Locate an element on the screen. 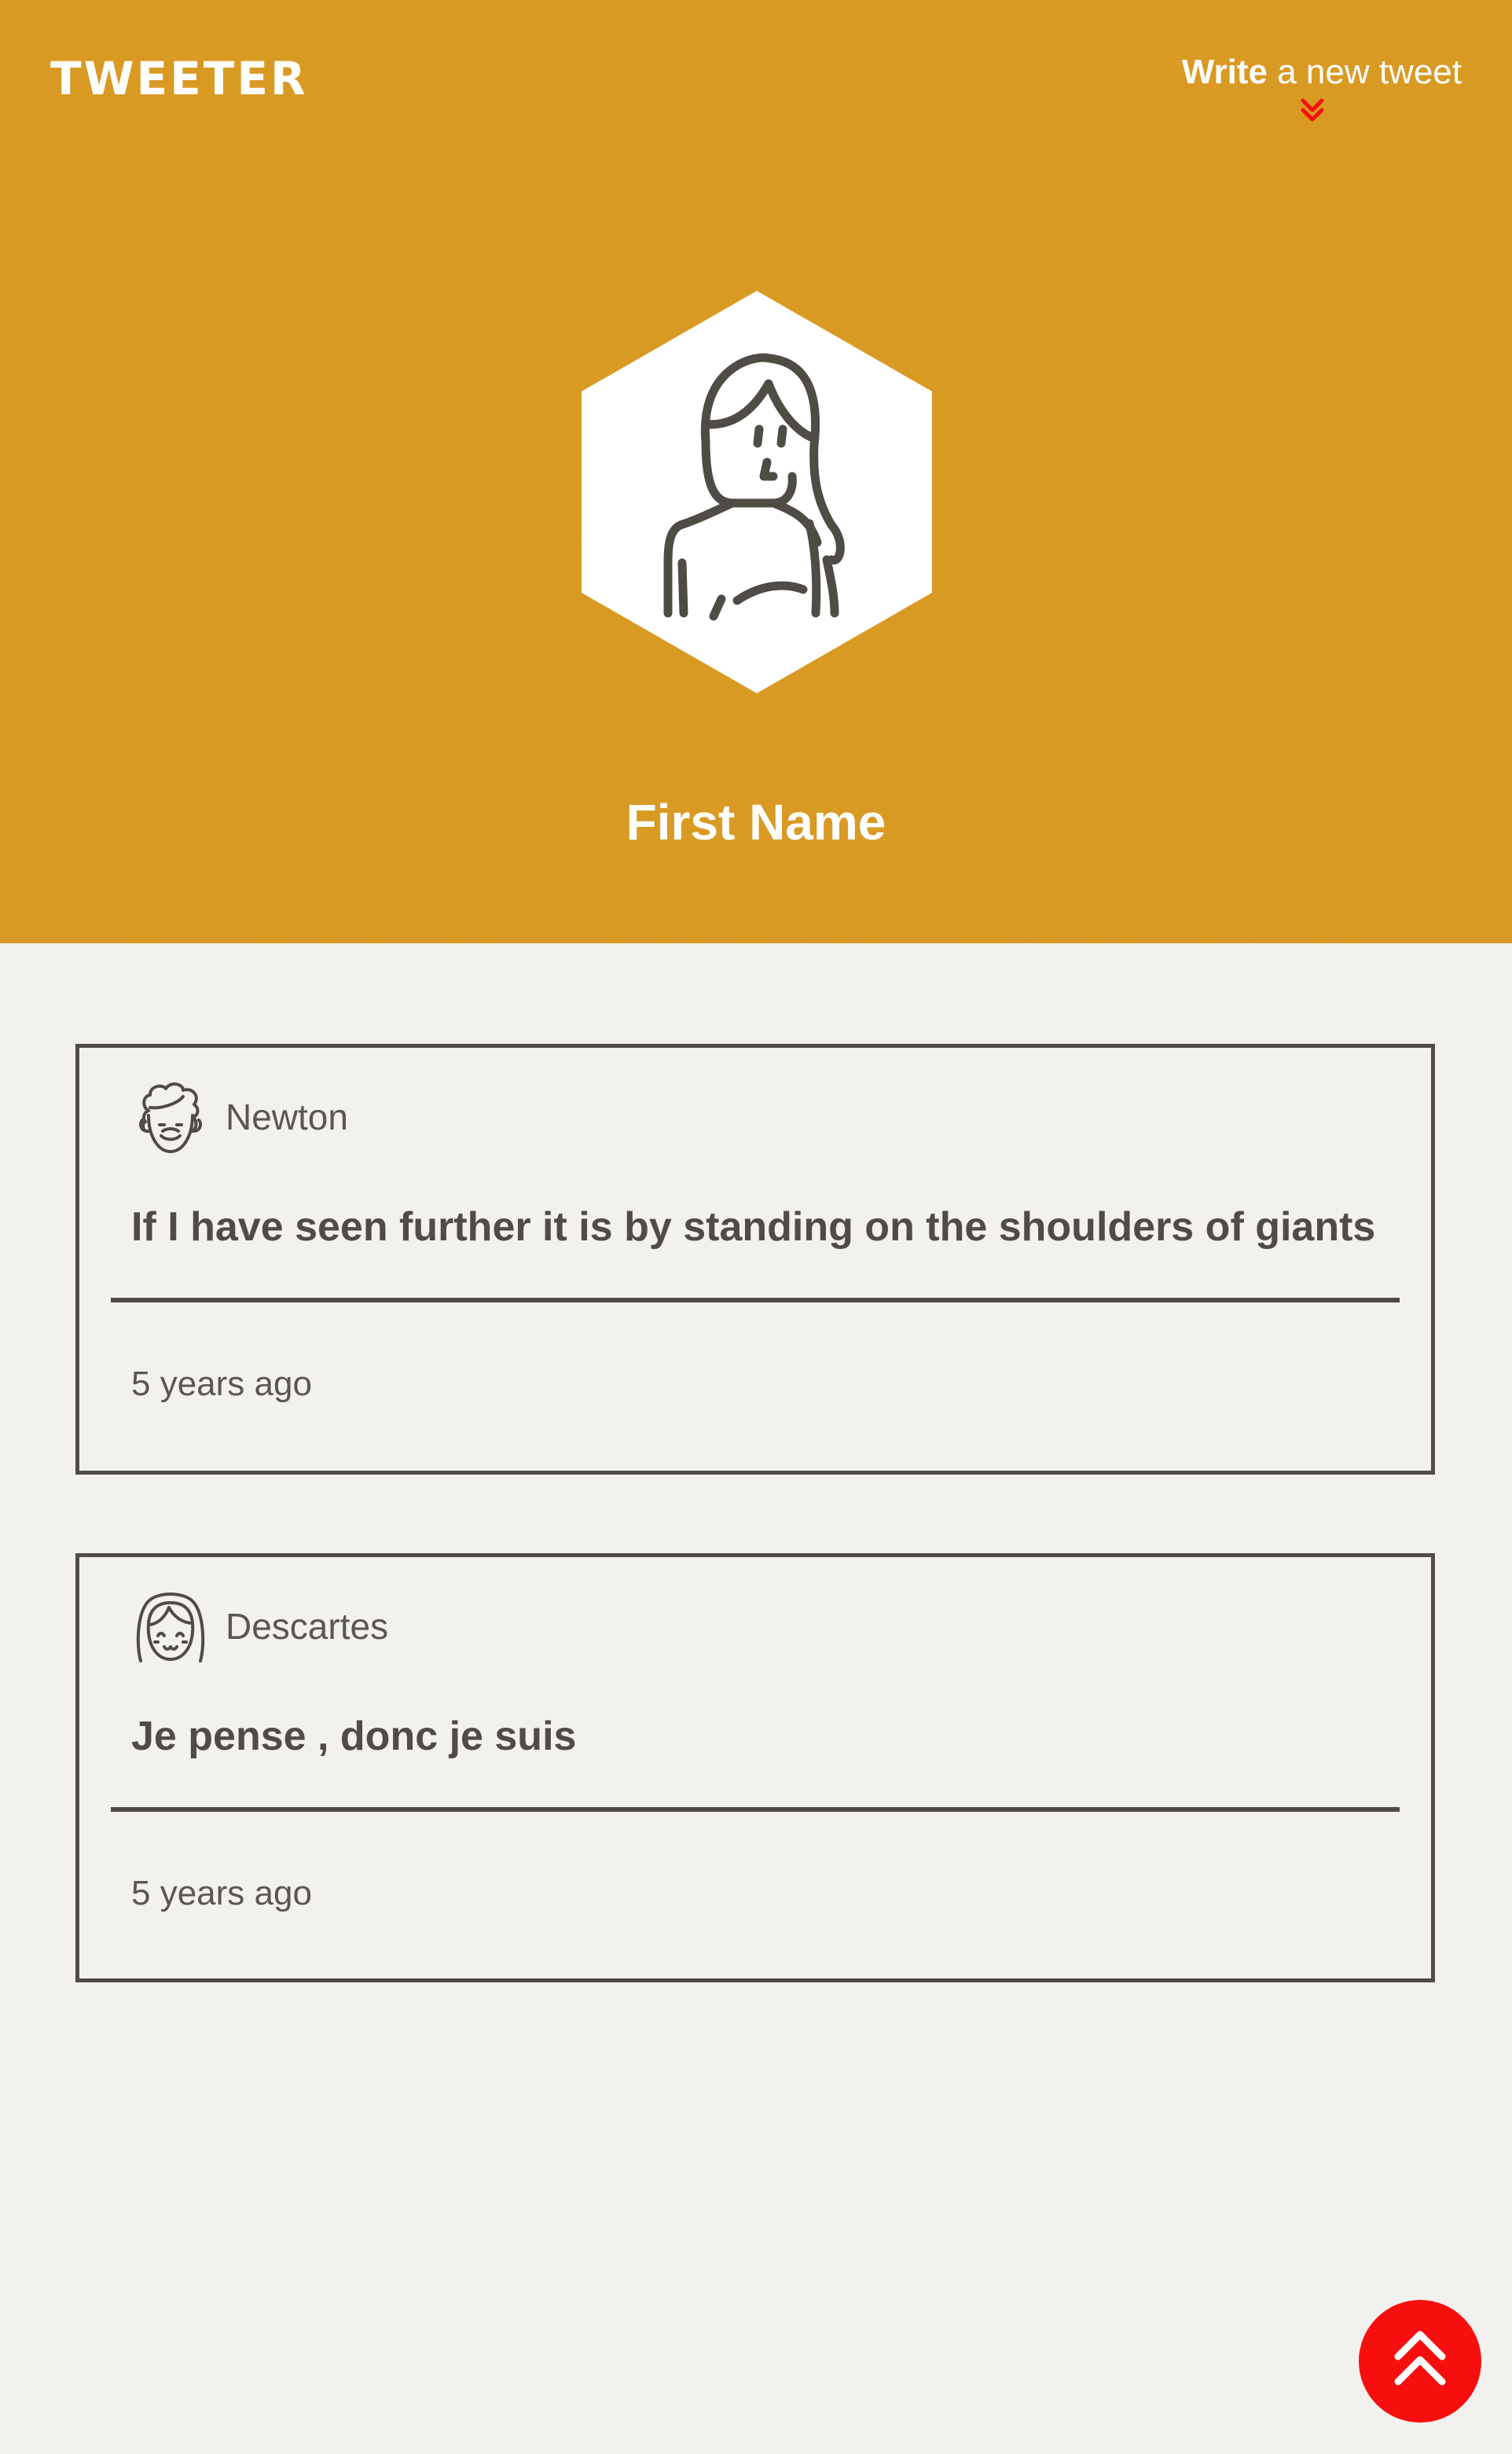 This screenshot has width=1512, height=2454. tweet-author: Newton is located at coordinates (287, 1117).